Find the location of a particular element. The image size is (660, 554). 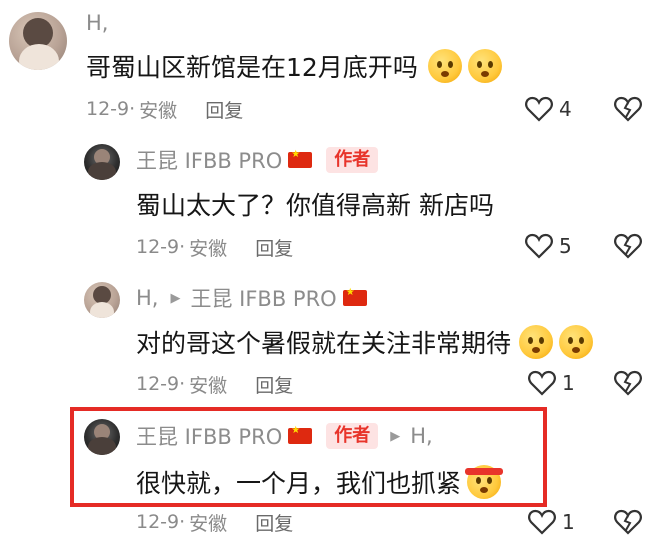

comment-text: 很快就，一个月，我们也抓紧 is located at coordinates (320, 482).